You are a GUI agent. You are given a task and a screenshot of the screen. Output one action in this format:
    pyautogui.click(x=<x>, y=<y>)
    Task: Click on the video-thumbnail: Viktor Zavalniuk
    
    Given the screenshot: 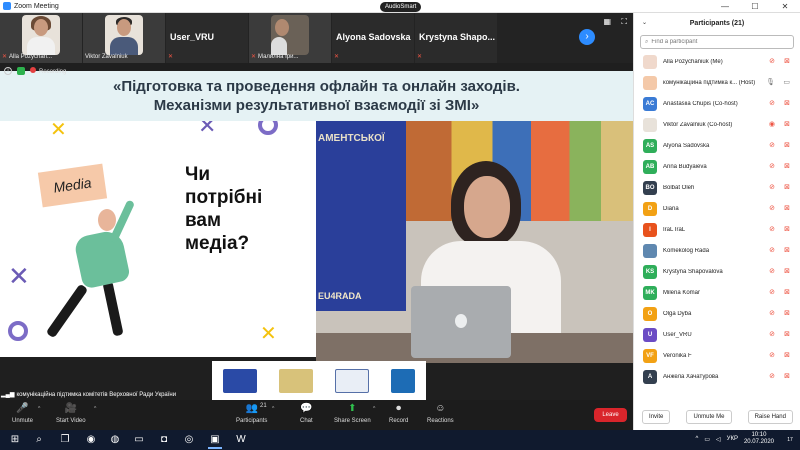 What is the action you would take?
    pyautogui.click(x=124, y=38)
    